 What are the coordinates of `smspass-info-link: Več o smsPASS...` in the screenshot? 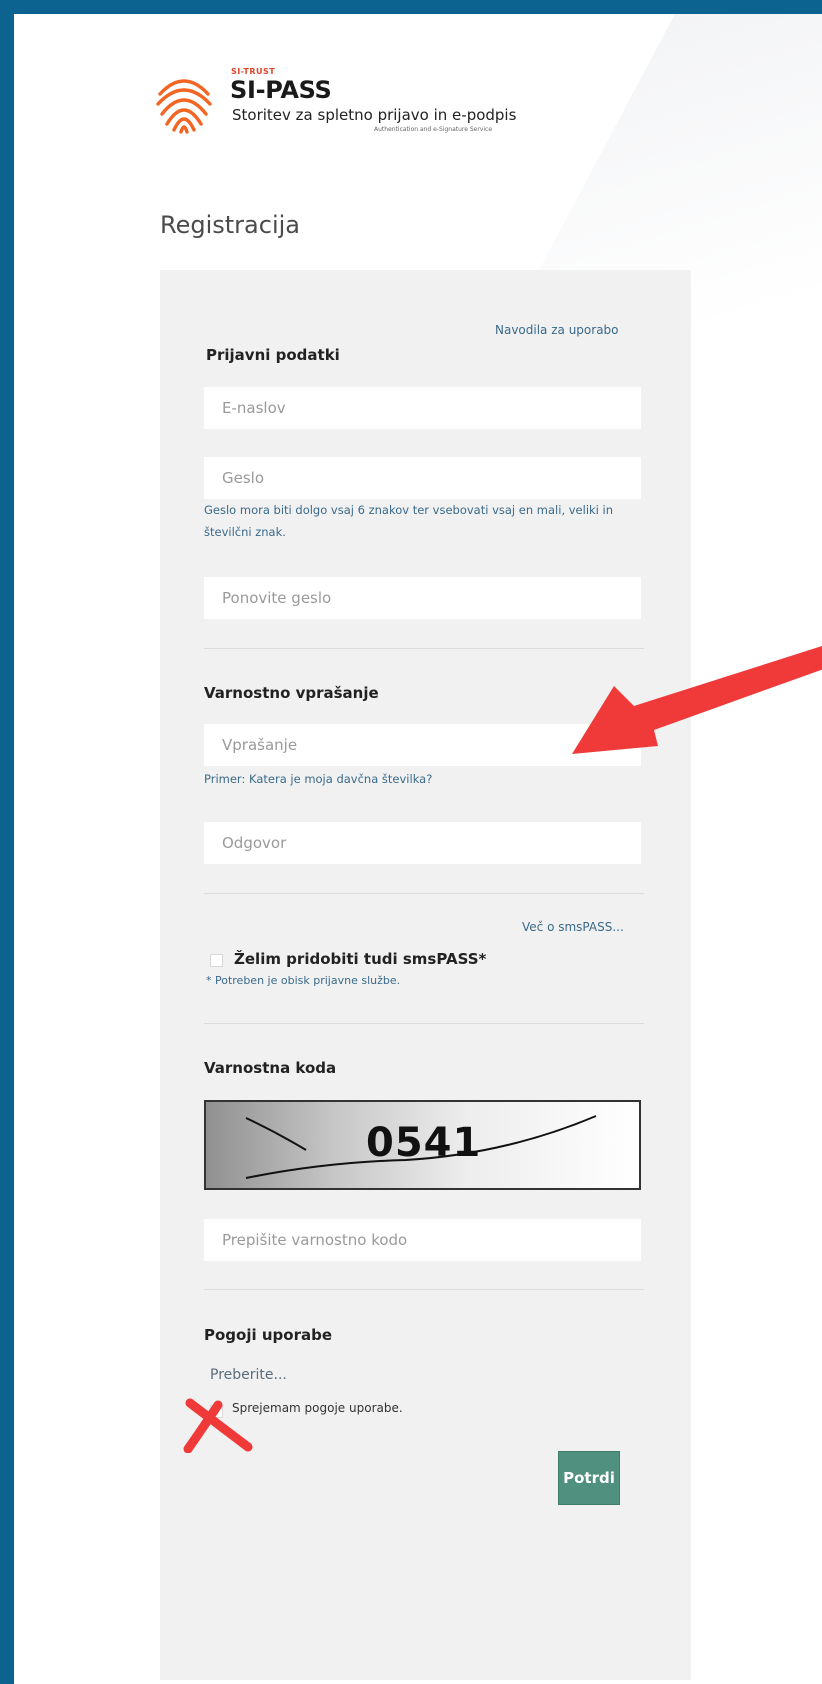 It's located at (573, 927).